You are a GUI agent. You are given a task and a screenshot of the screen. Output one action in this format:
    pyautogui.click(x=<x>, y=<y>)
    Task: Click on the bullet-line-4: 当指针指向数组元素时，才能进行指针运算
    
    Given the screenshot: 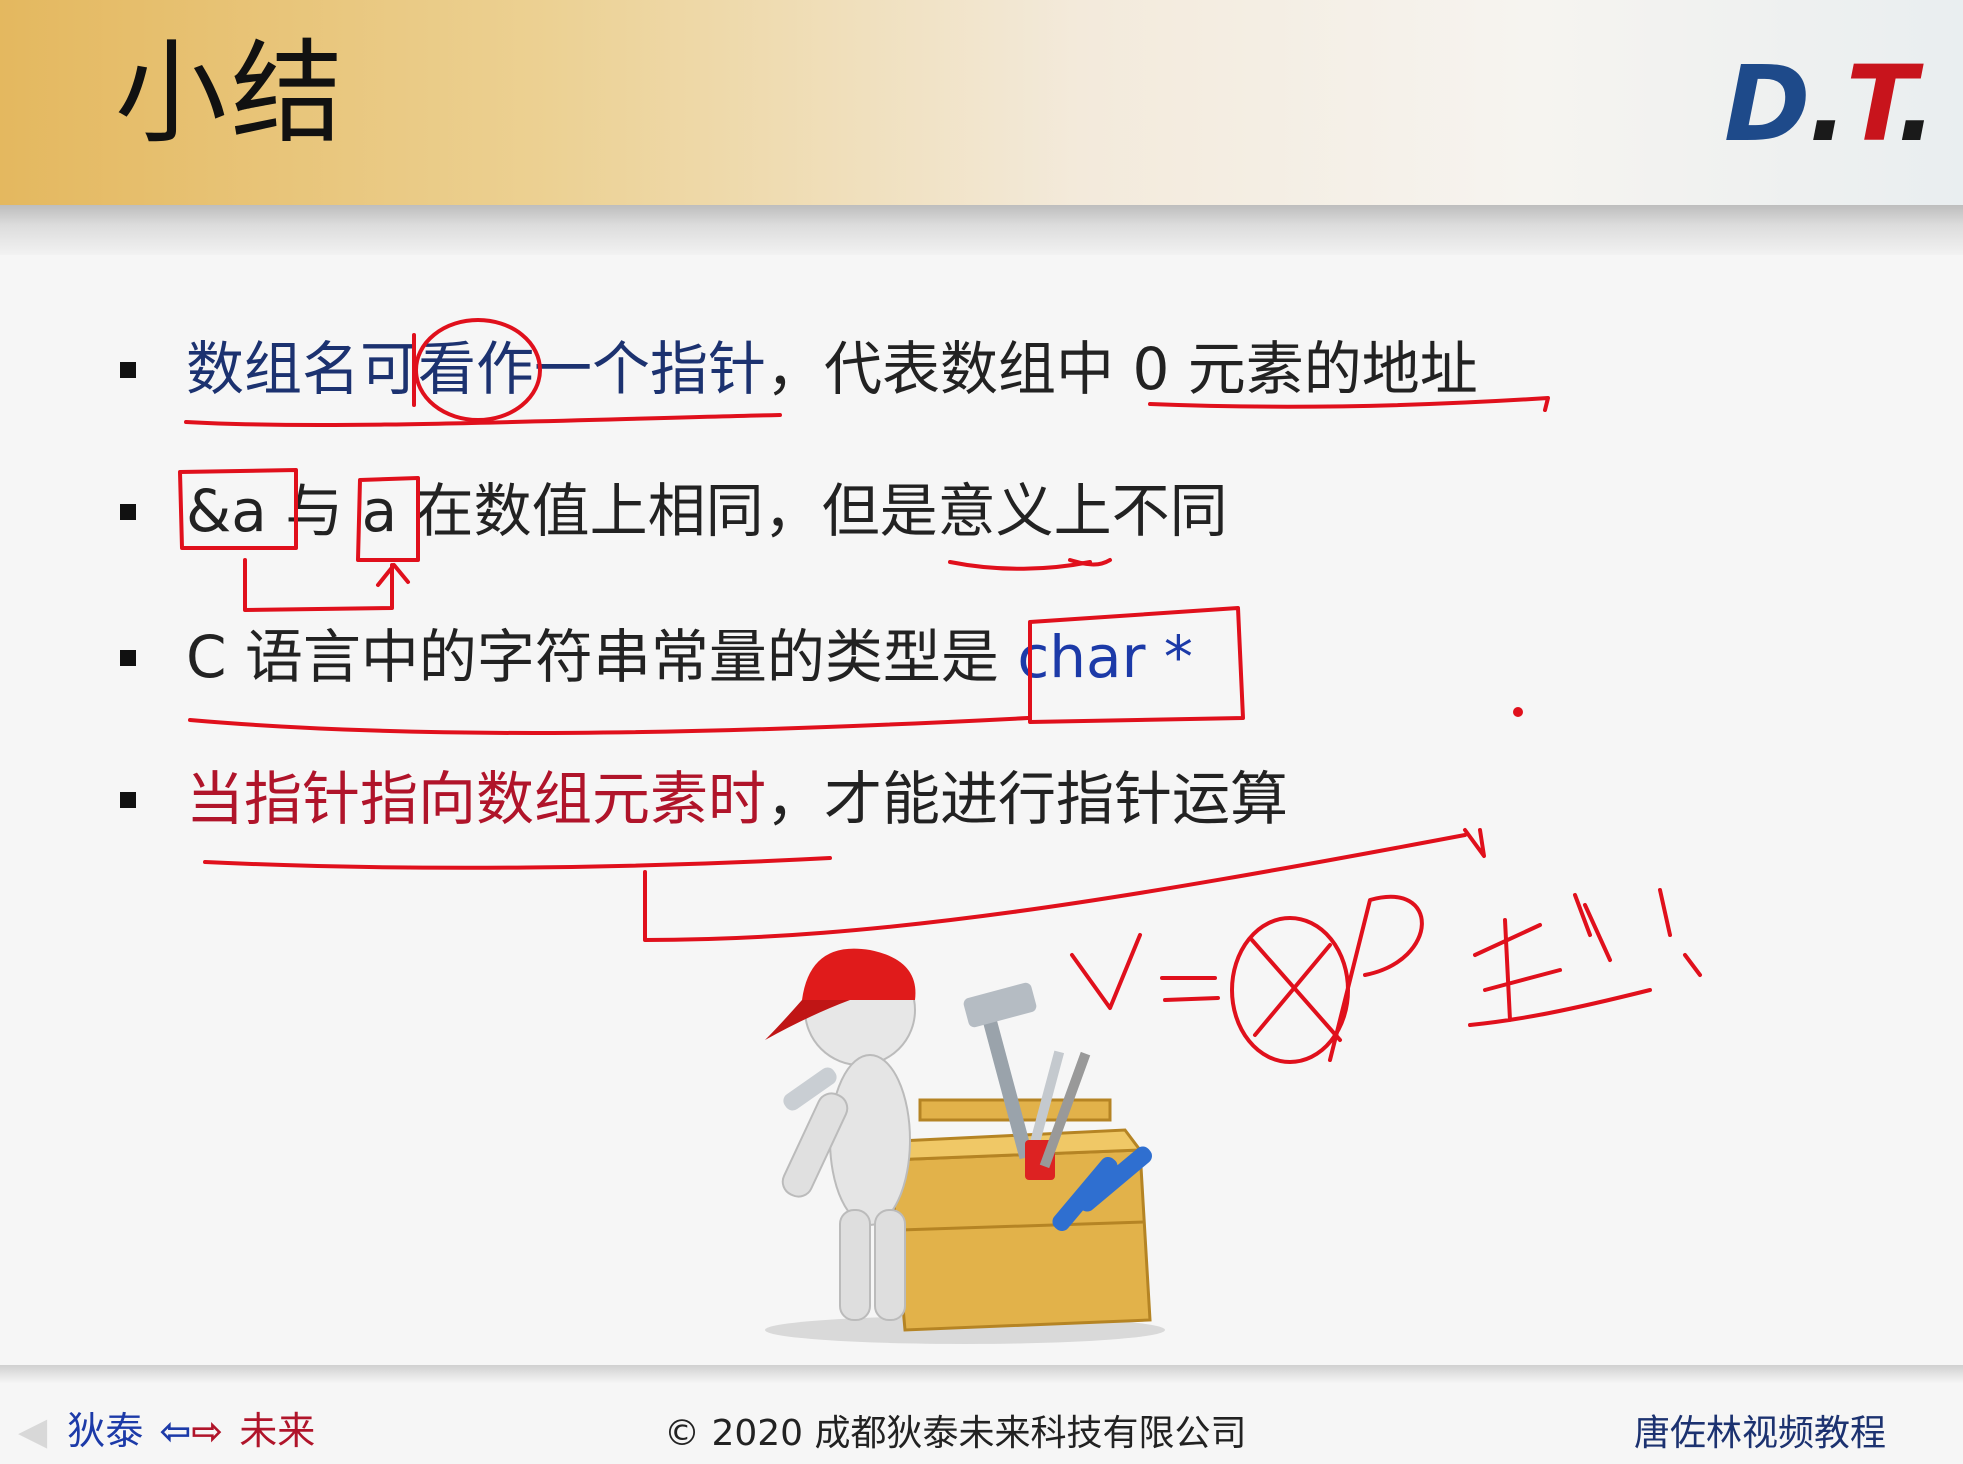 What is the action you would take?
    pyautogui.click(x=737, y=799)
    